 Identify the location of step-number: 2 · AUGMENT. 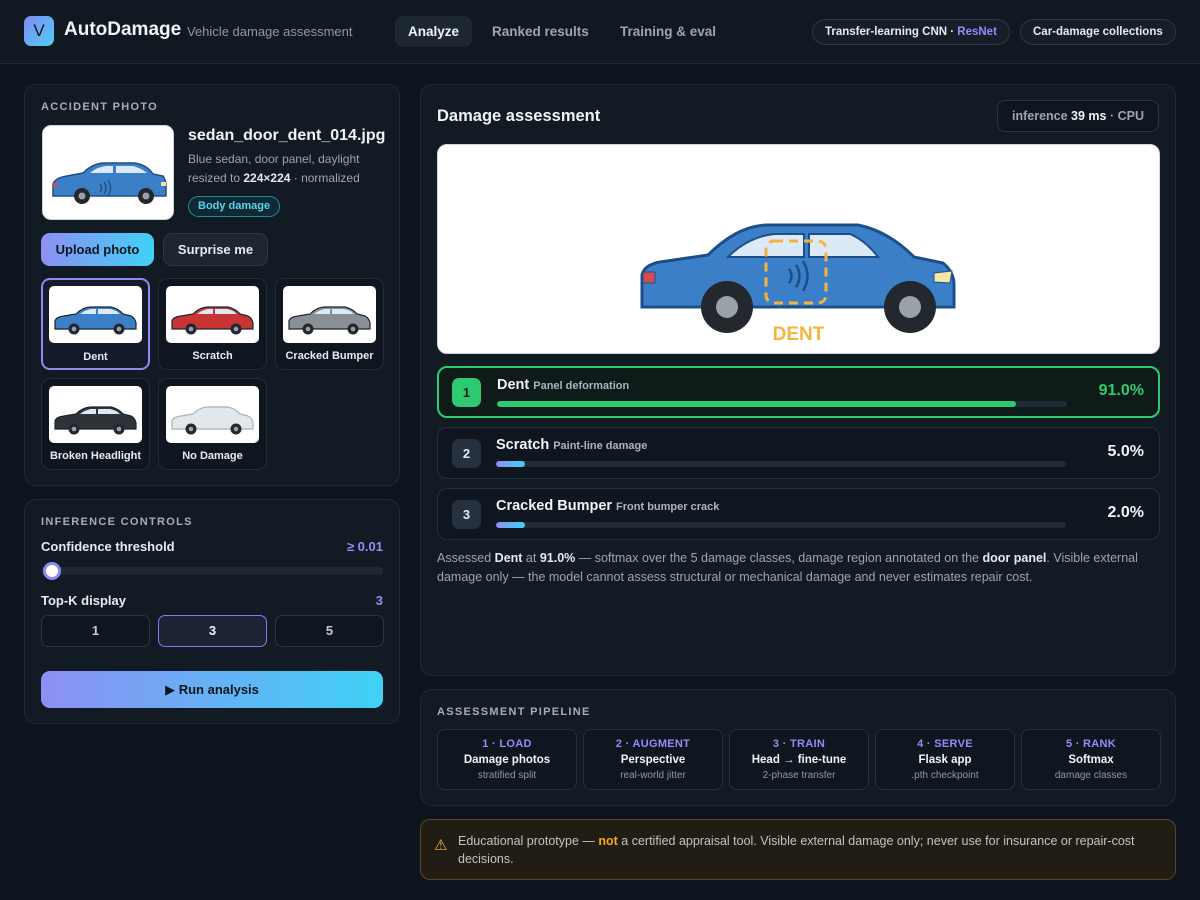
(653, 744).